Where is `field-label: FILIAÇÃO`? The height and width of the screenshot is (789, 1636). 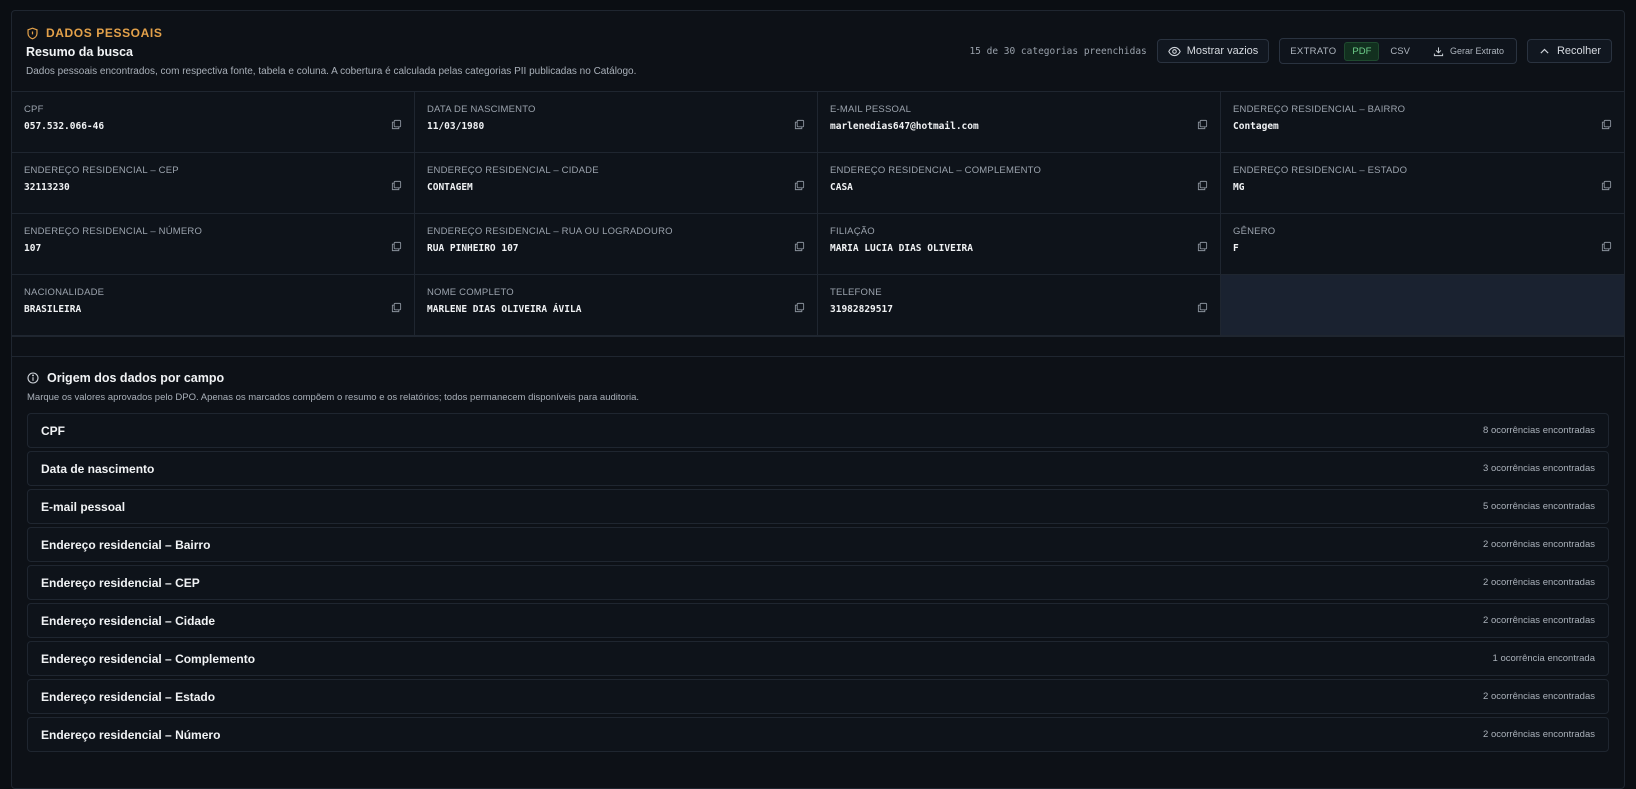 field-label: FILIAÇÃO is located at coordinates (852, 231).